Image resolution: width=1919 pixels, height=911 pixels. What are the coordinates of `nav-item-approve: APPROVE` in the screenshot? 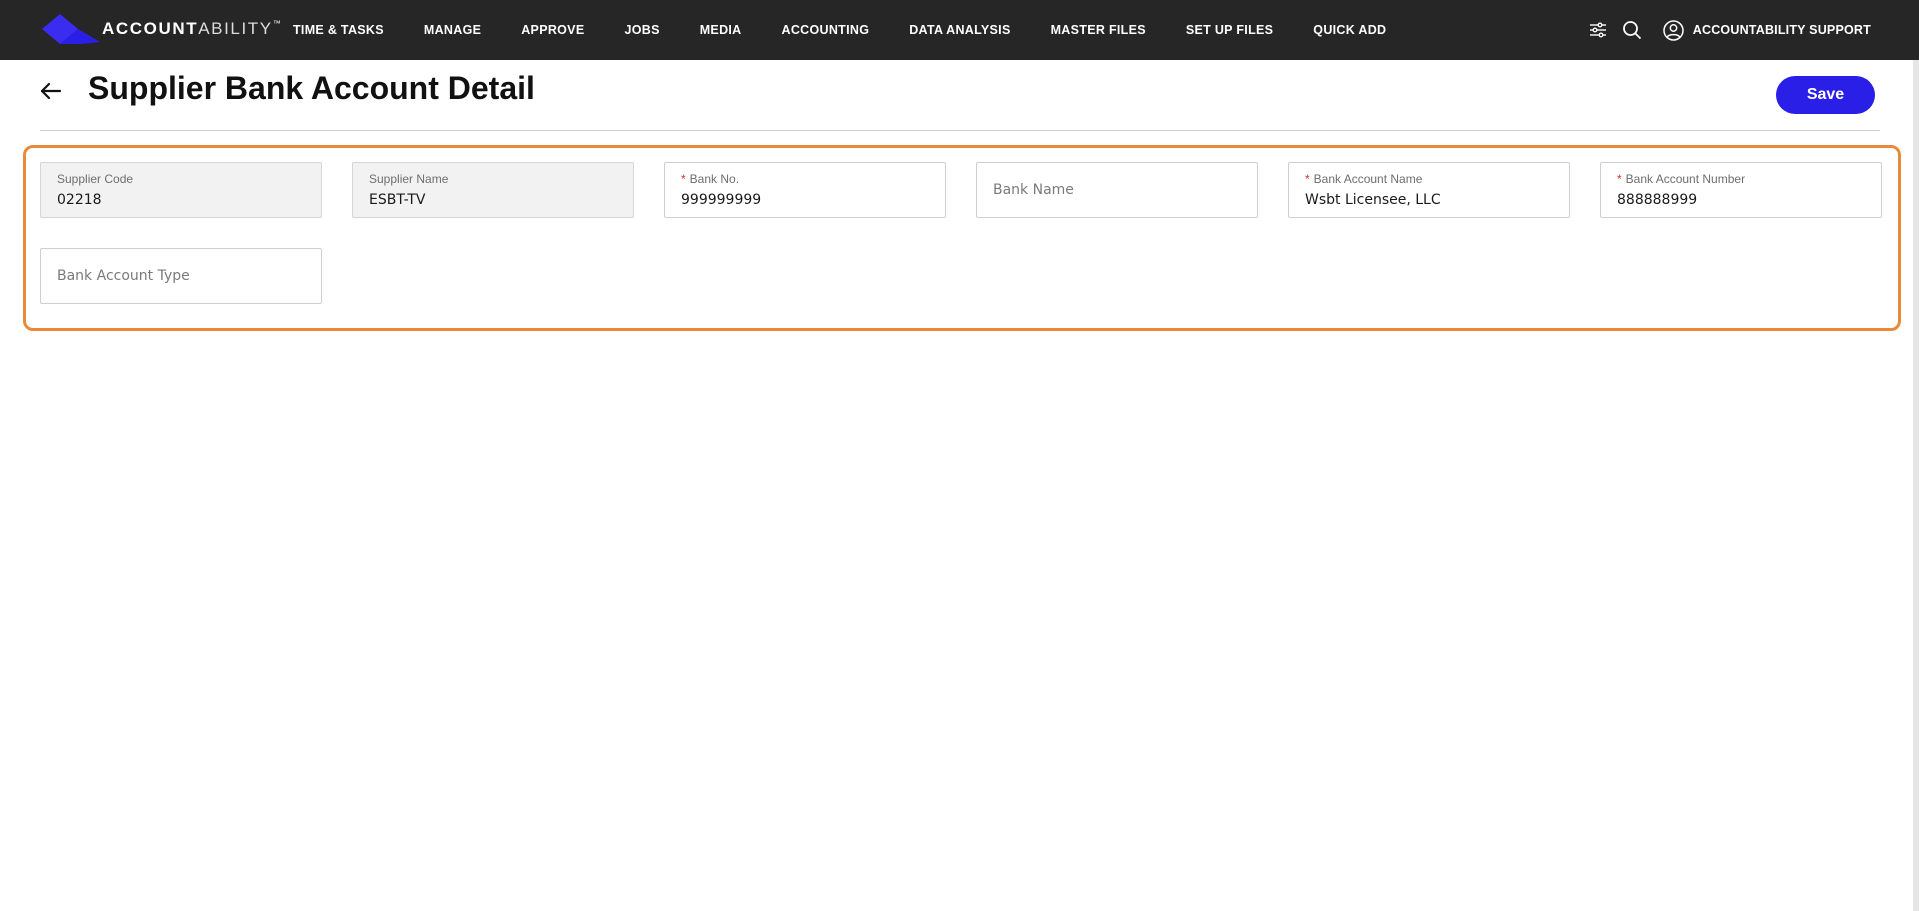 It's located at (552, 30).